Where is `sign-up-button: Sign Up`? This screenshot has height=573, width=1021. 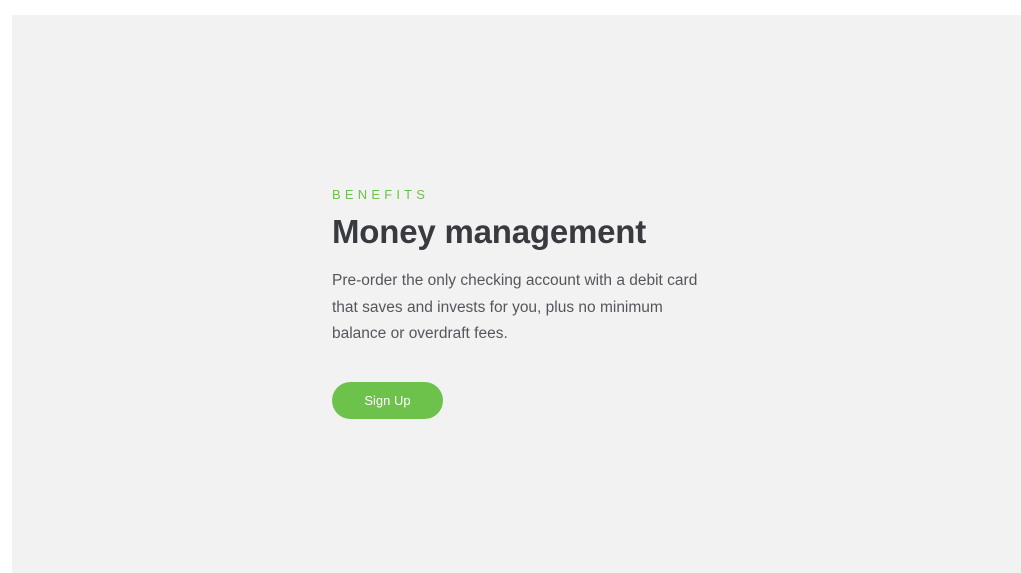 sign-up-button: Sign Up is located at coordinates (387, 400).